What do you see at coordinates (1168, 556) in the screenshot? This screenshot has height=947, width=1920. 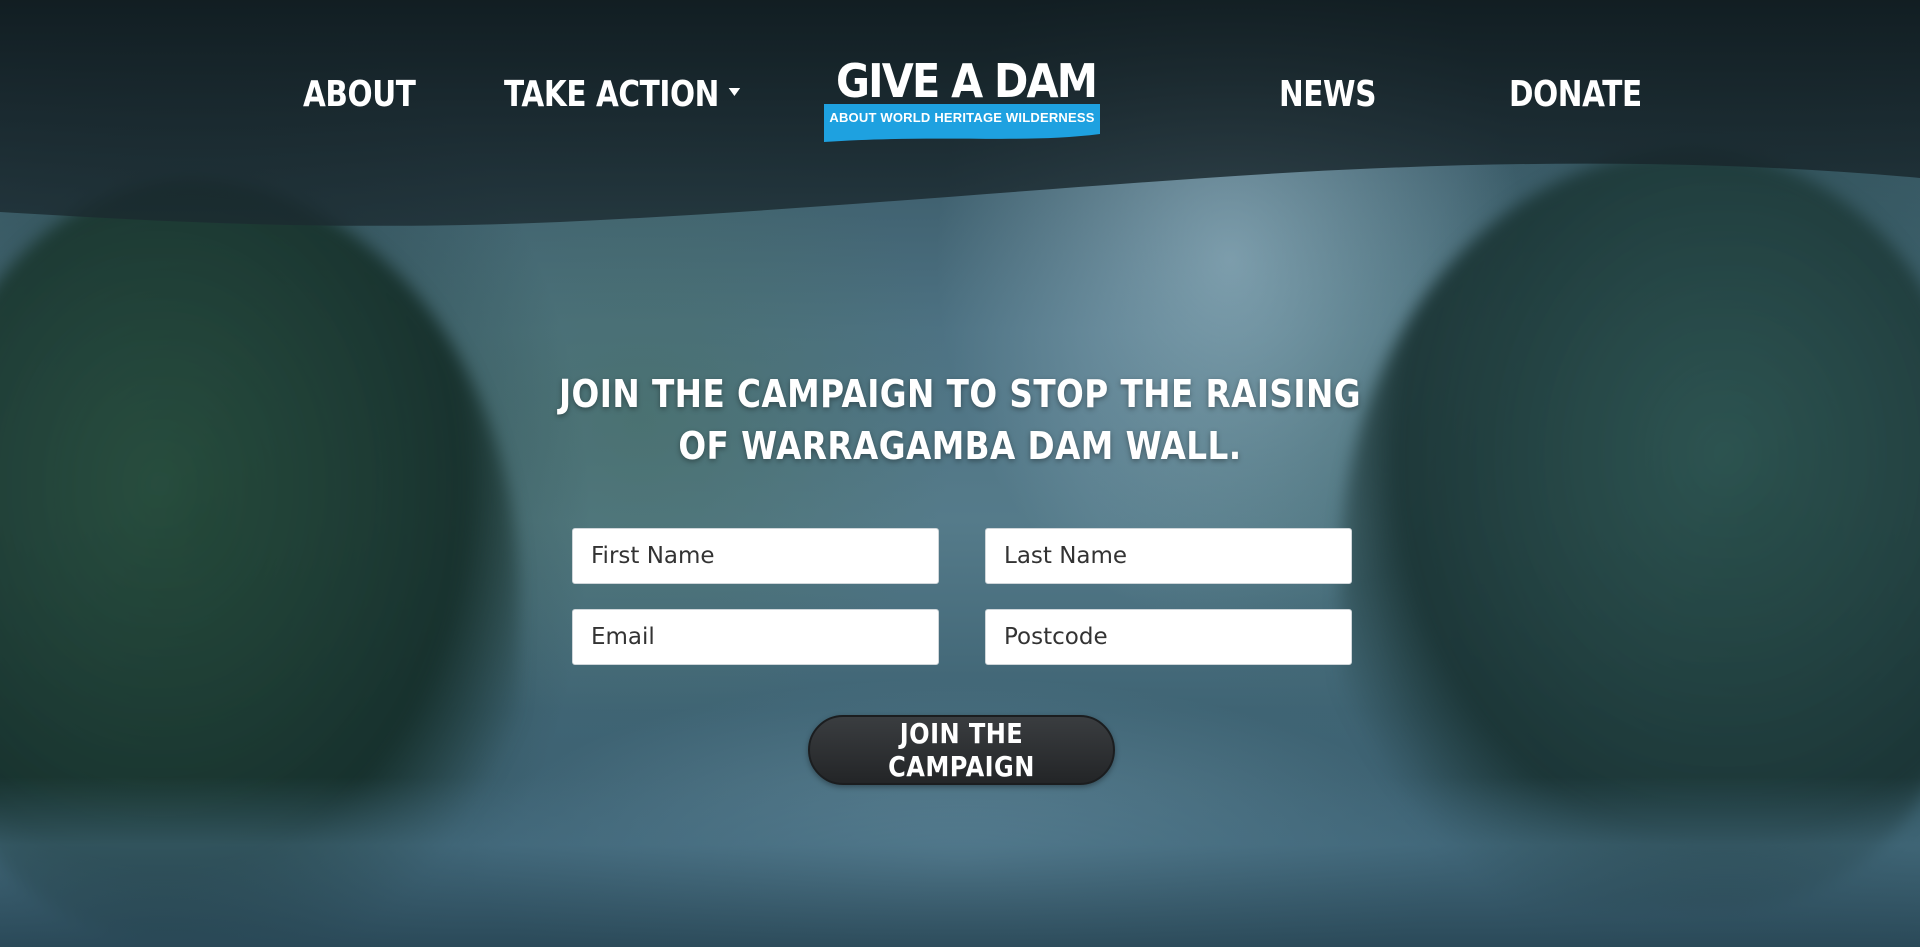 I see `last-name-input` at bounding box center [1168, 556].